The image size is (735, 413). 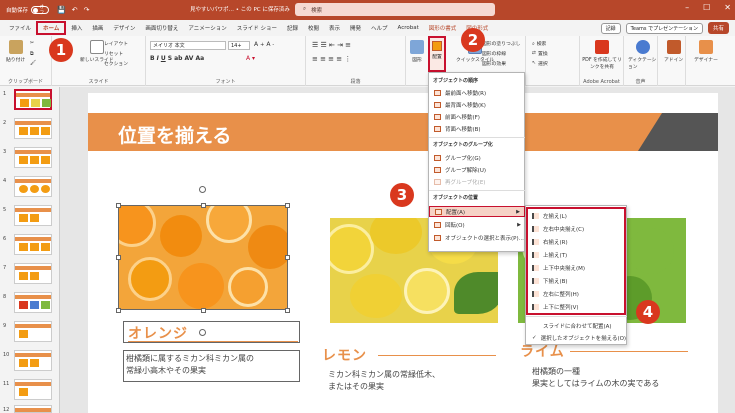 What do you see at coordinates (477, 104) in the screenshot?
I see `send-to-back-item: 最背面へ移動(K)` at bounding box center [477, 104].